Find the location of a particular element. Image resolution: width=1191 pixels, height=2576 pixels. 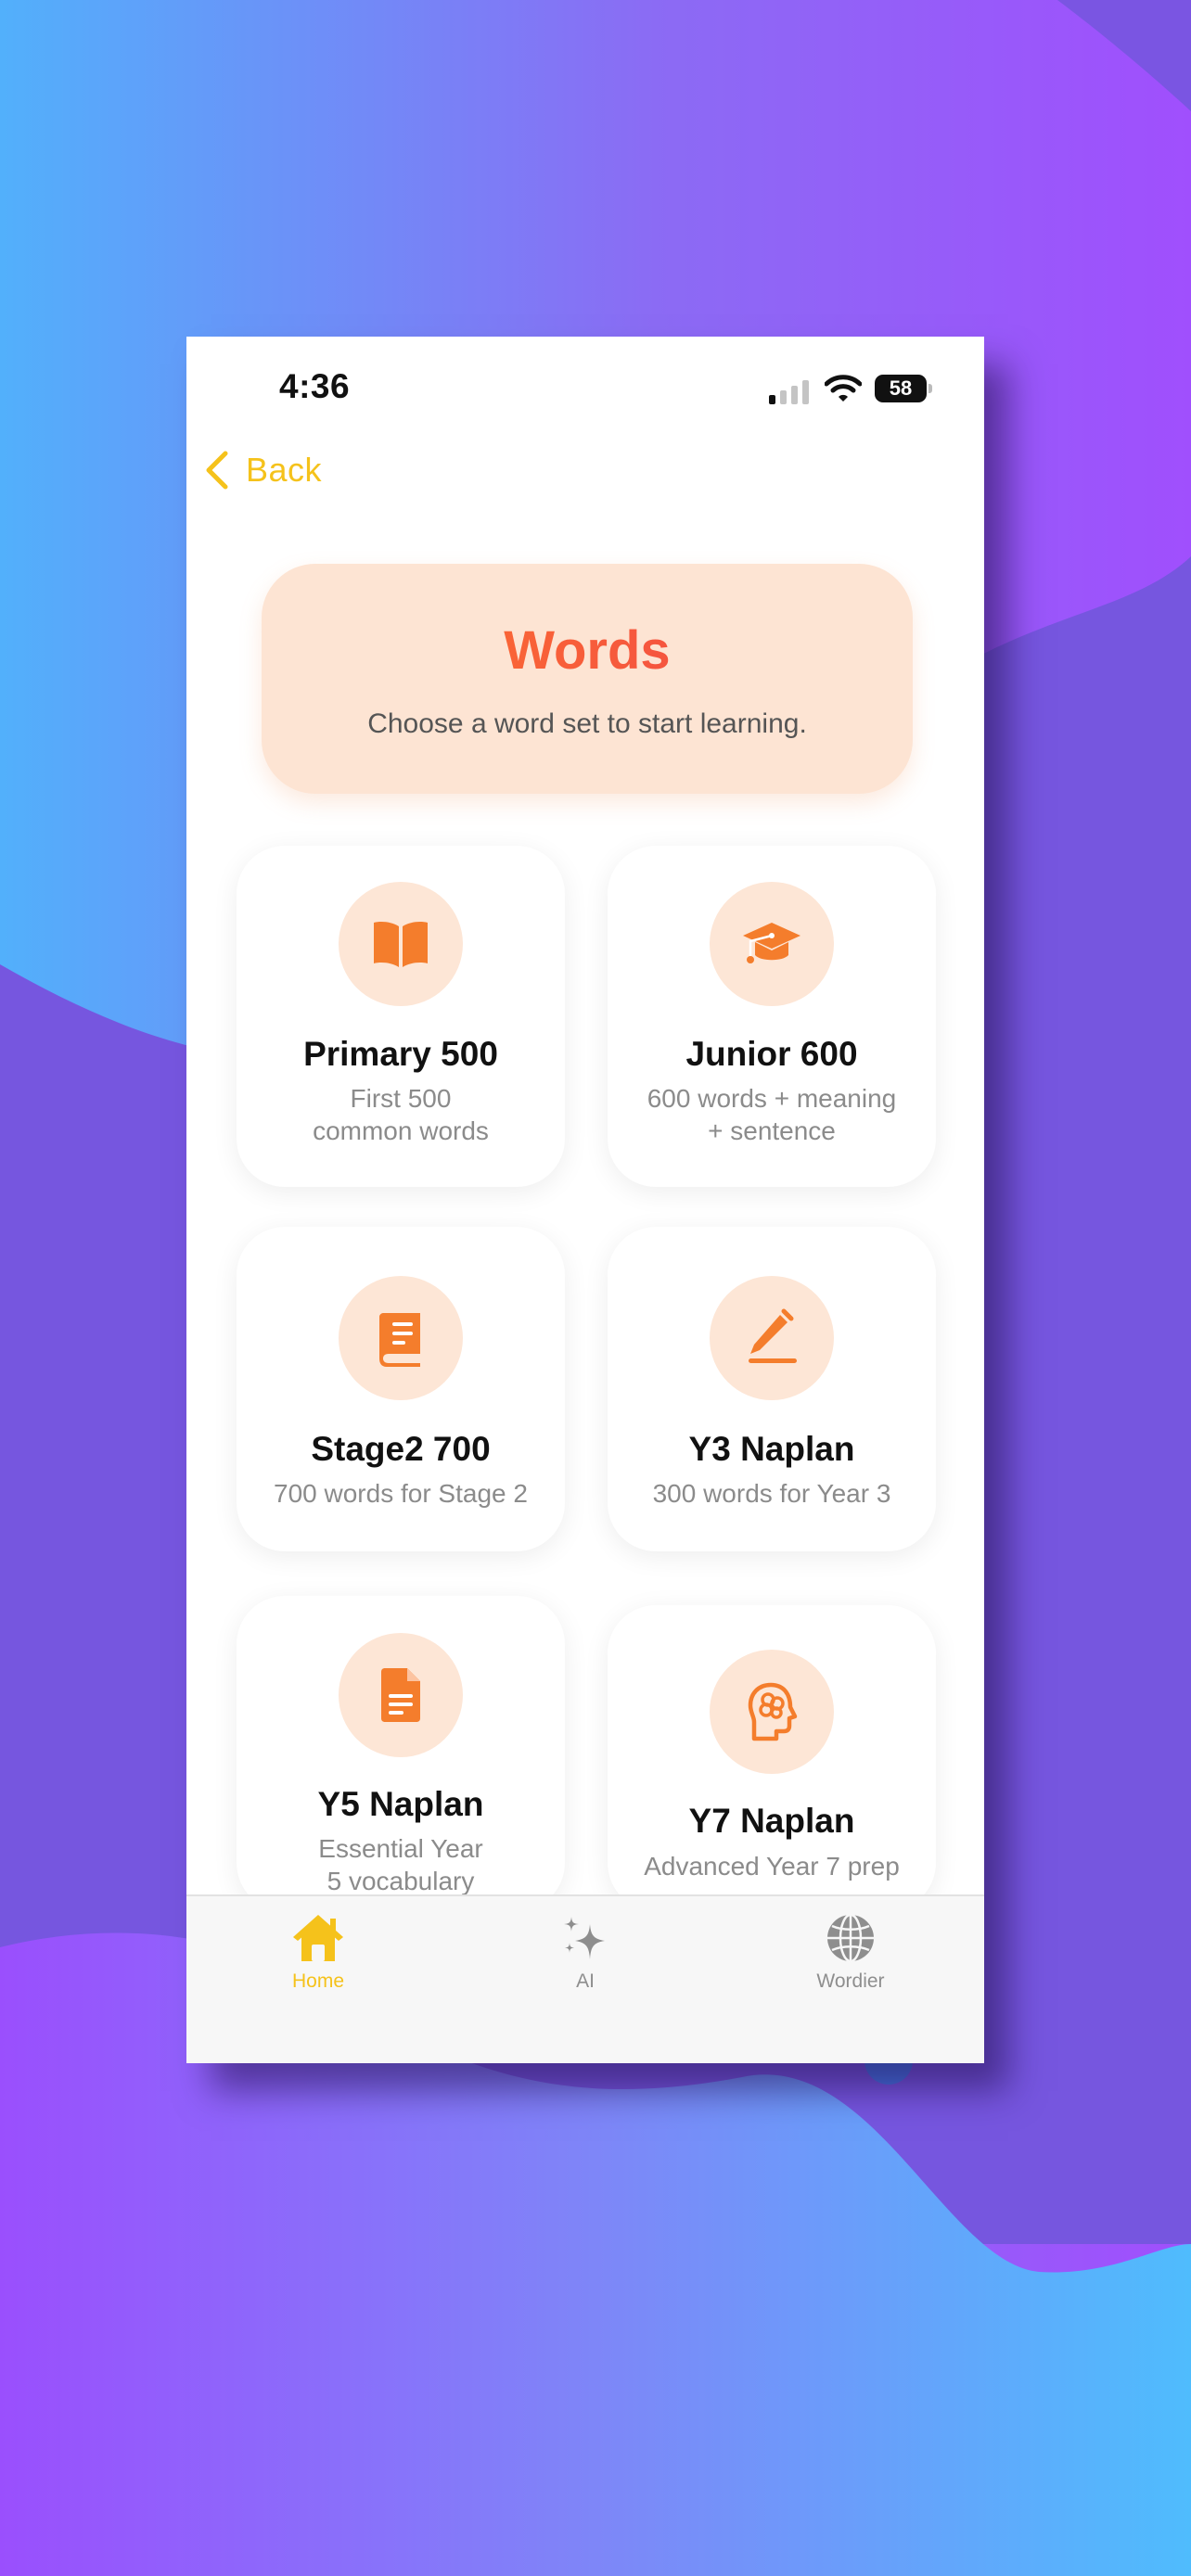

word-set-desc: 300 words for Year 3 is located at coordinates (771, 1493).